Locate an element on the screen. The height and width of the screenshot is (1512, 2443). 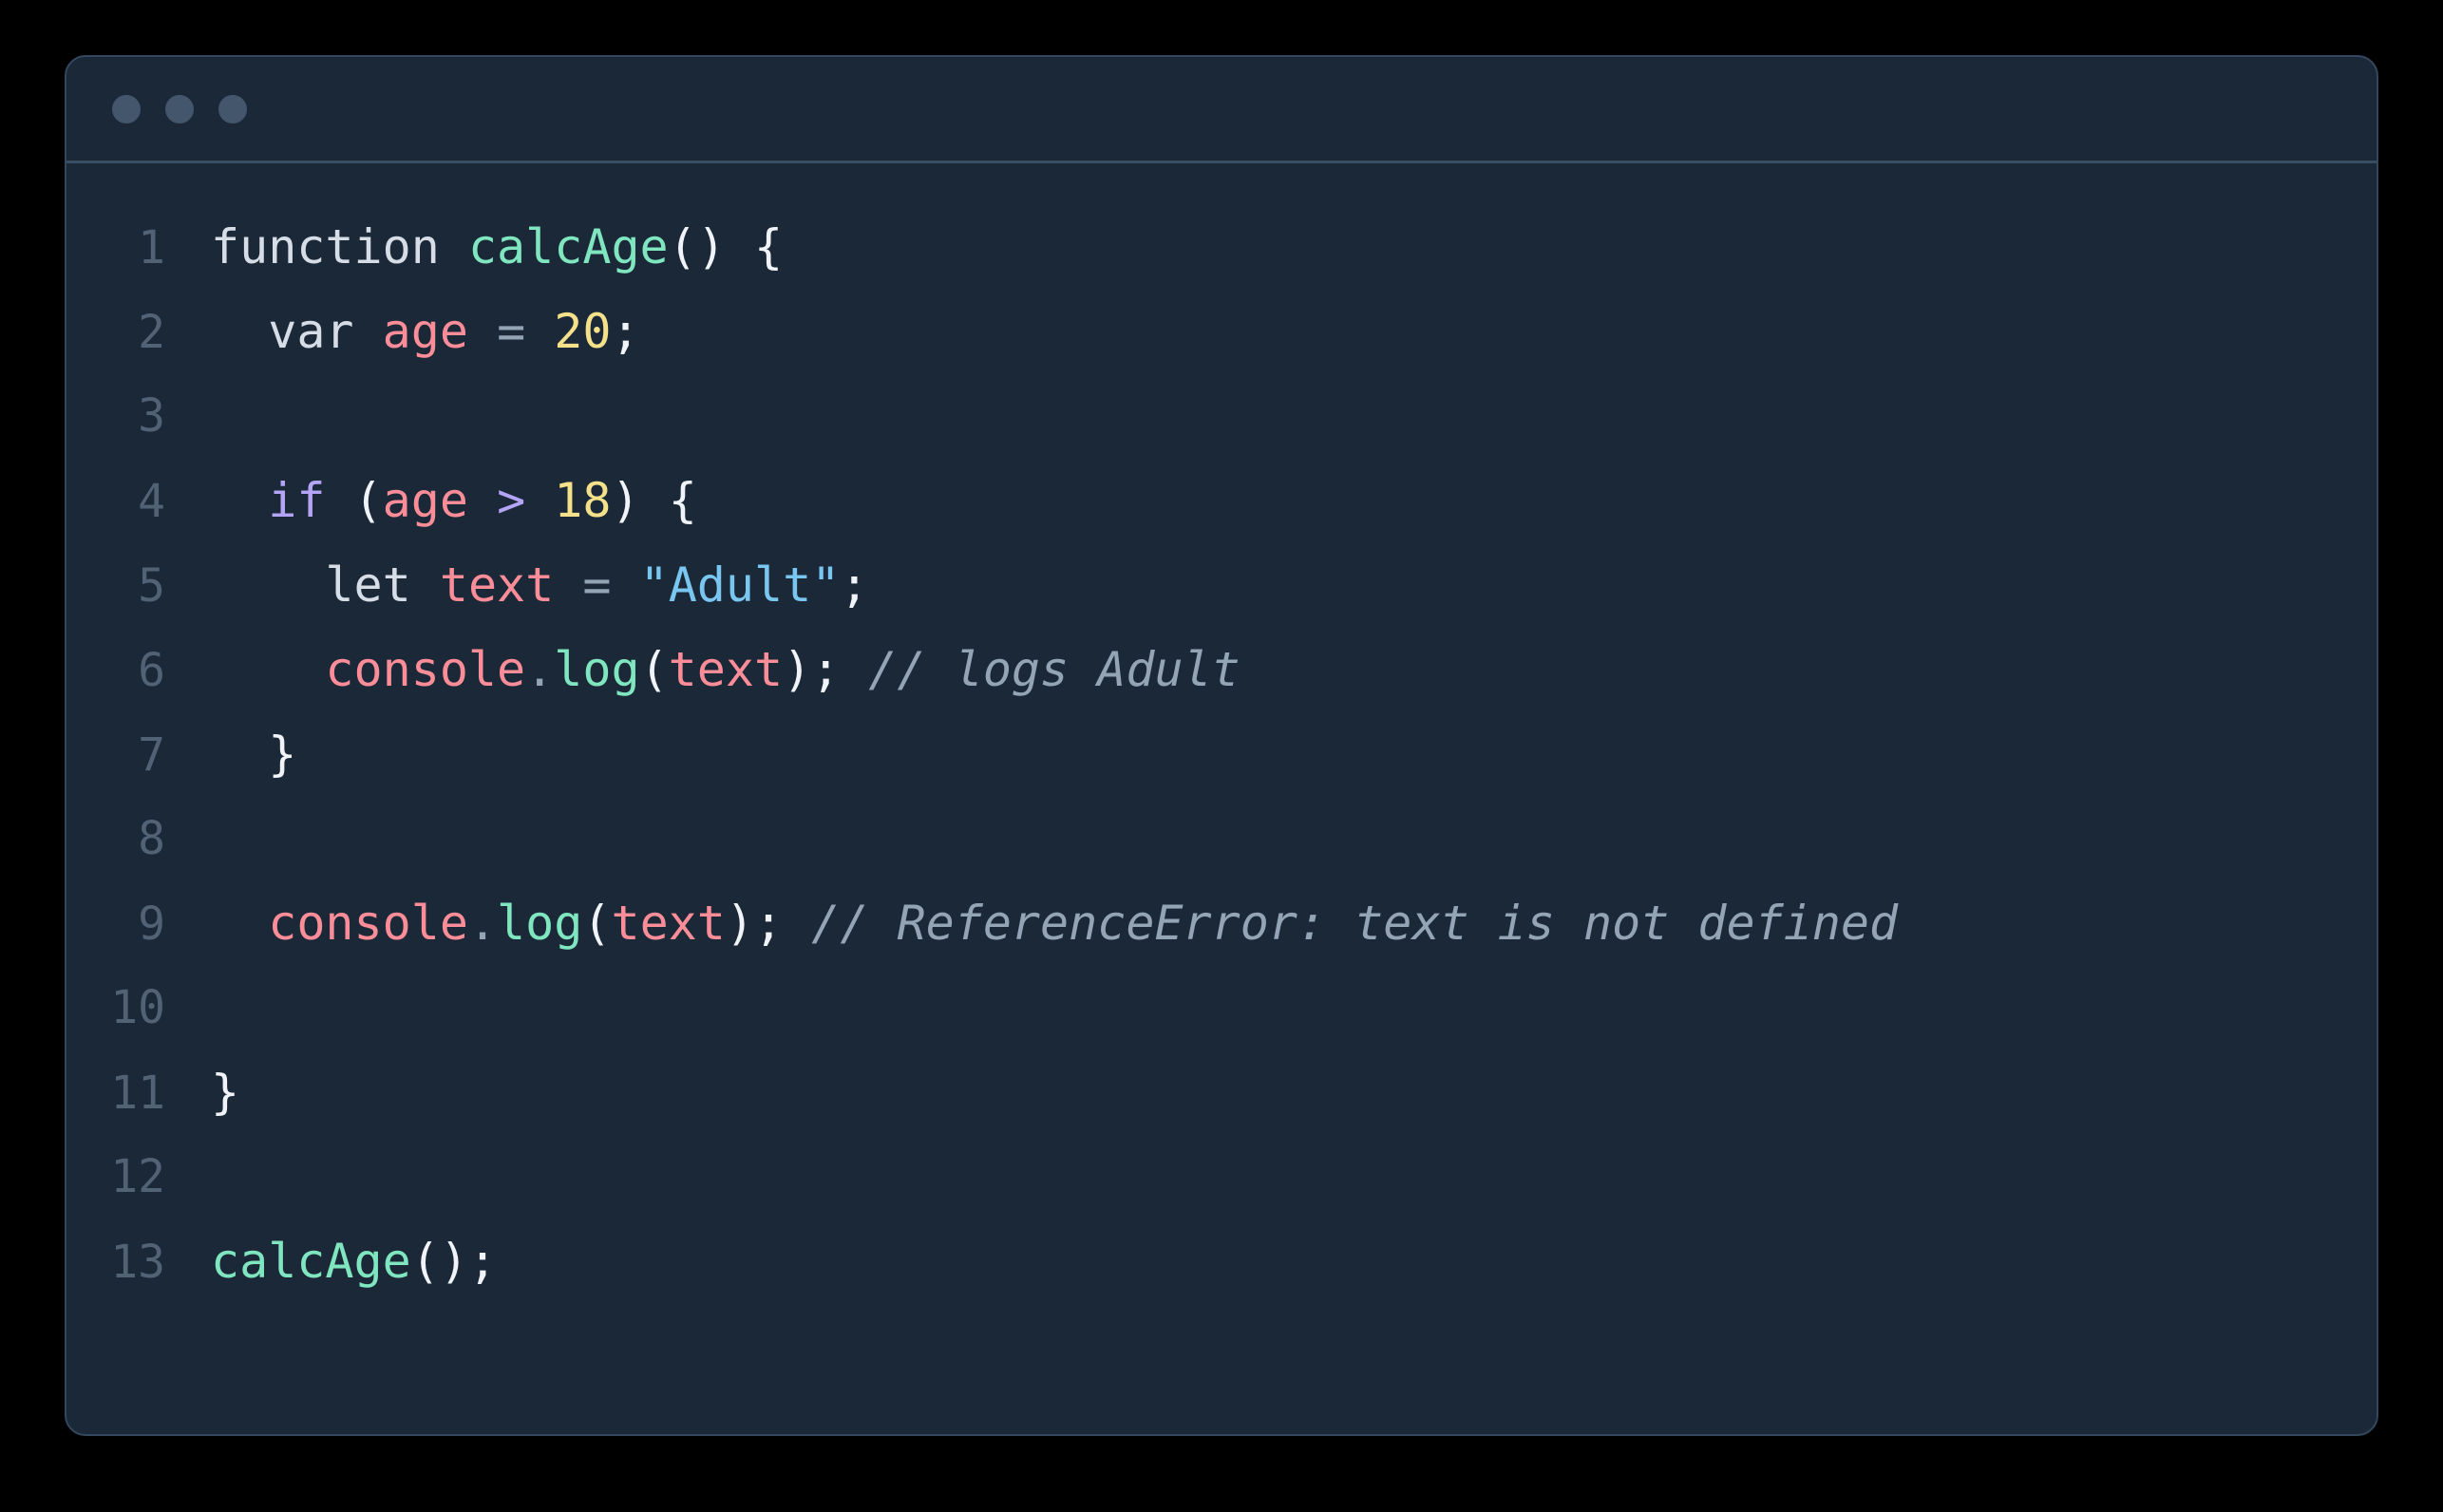
line-number: 12 is located at coordinates (137, 1176).